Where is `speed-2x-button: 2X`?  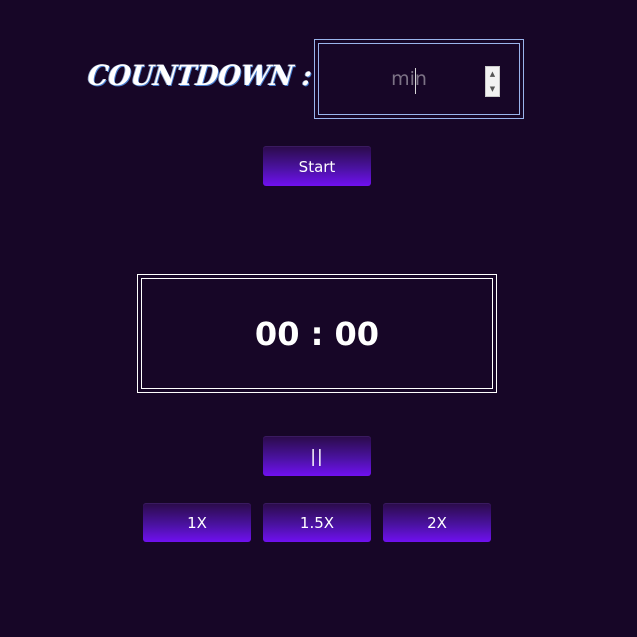 speed-2x-button: 2X is located at coordinates (437, 522).